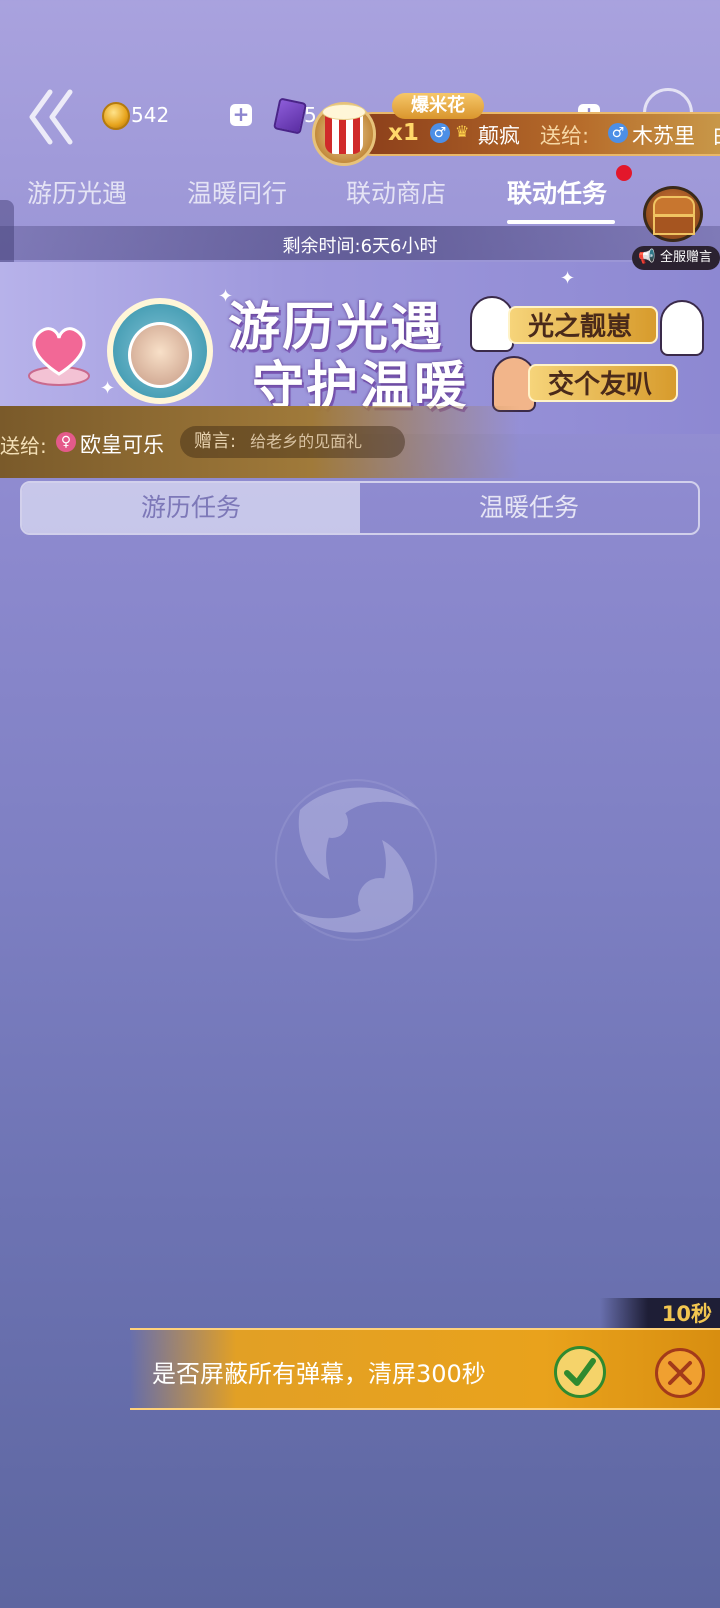 This screenshot has height=1608, width=720. What do you see at coordinates (682, 328) in the screenshot?
I see `character-icon` at bounding box center [682, 328].